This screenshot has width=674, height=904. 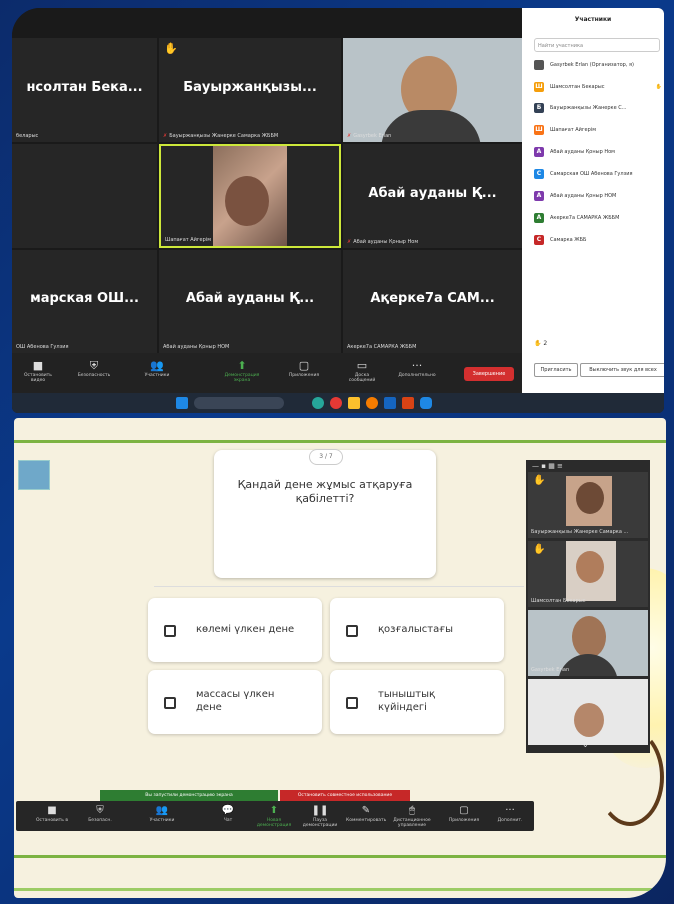 I want to click on video-tile: Абай ауданы Қ... ✗ Абай ауданы Қоныр Ном, so click(x=432, y=196).